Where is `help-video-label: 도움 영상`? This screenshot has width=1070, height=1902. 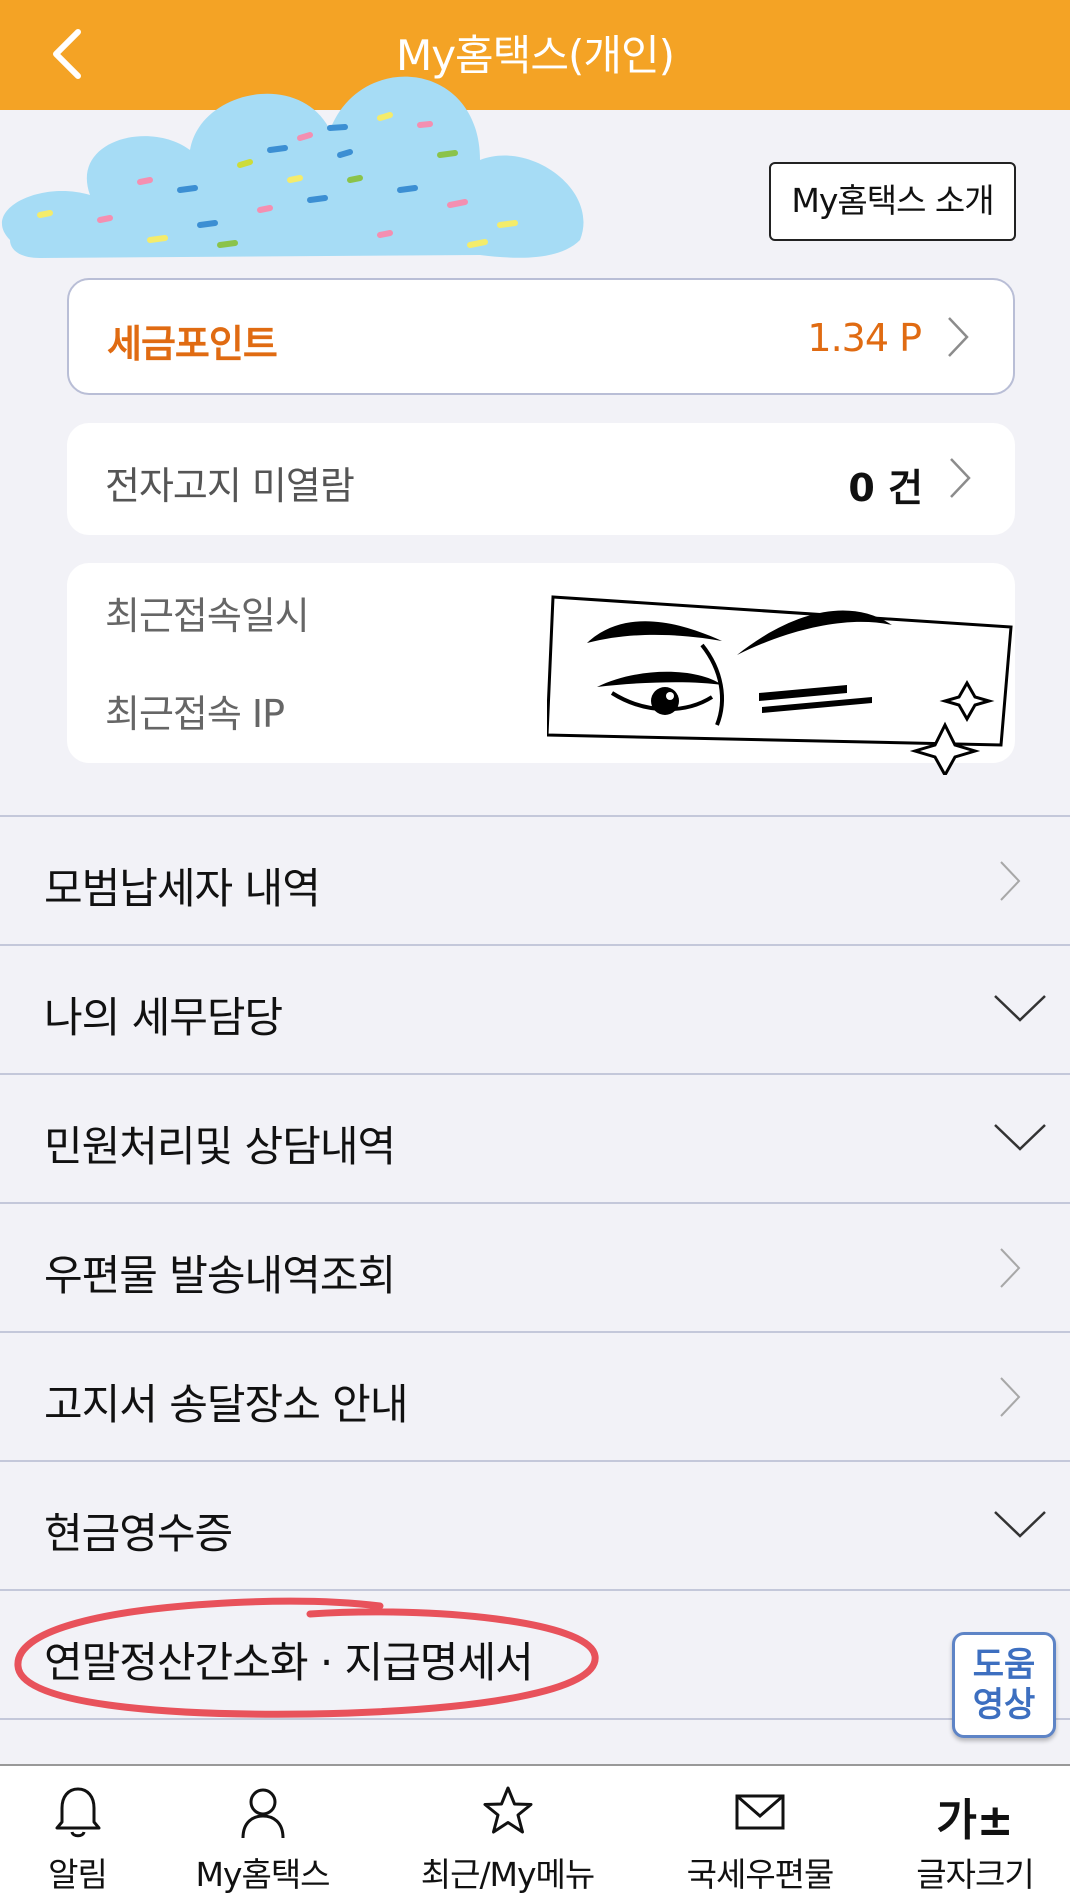 help-video-label: 도움 영상 is located at coordinates (1004, 1685).